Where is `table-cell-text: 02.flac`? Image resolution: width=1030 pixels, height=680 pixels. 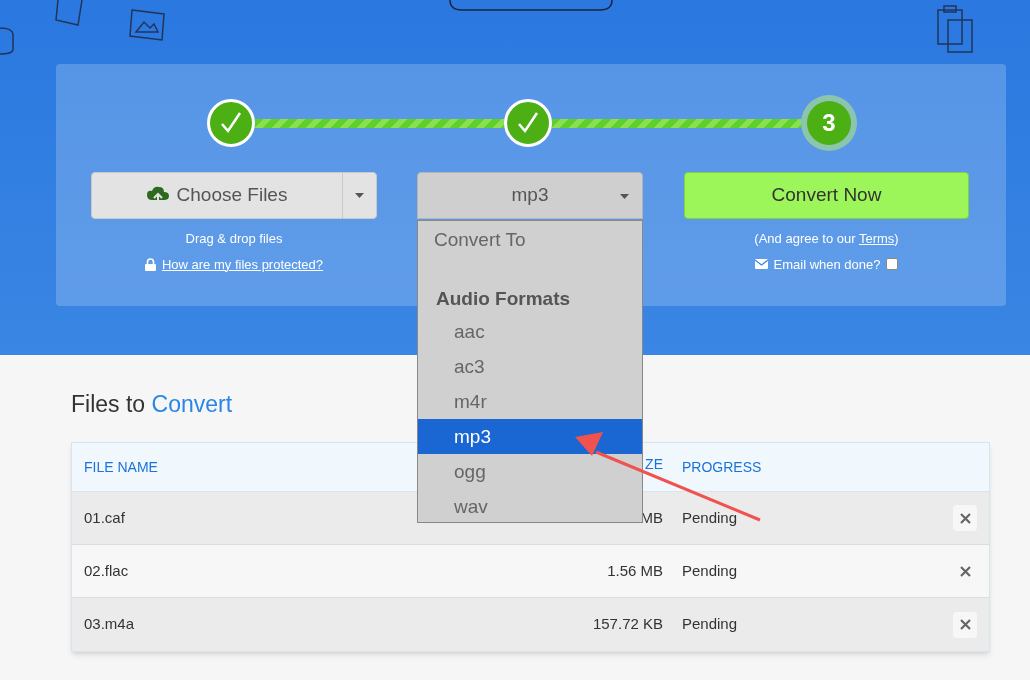 table-cell-text: 02.flac is located at coordinates (106, 570).